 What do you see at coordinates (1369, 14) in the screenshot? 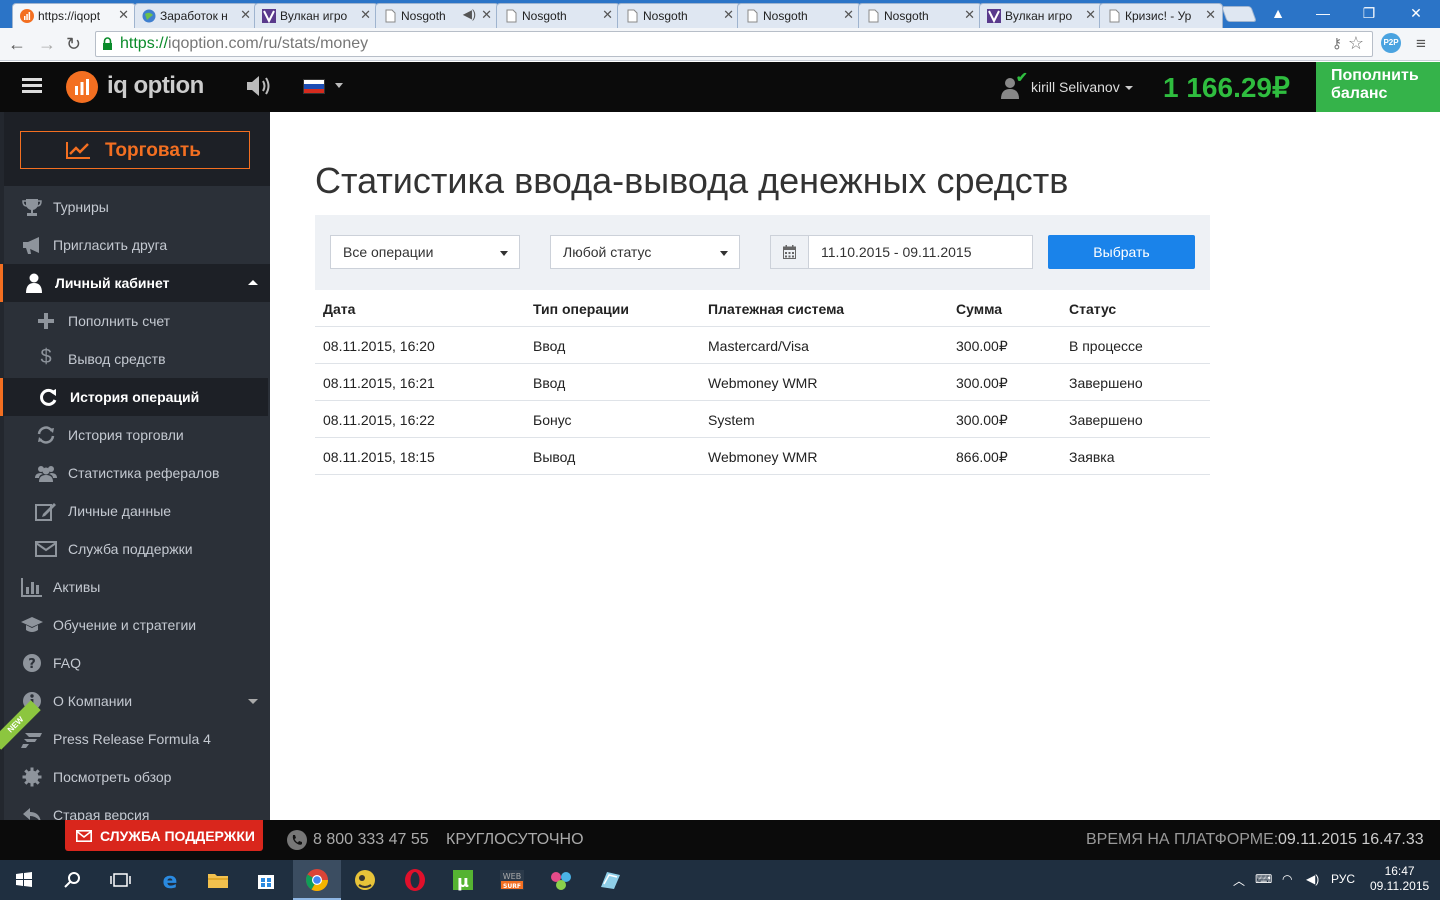
I see `restore-icon: ❐` at bounding box center [1369, 14].